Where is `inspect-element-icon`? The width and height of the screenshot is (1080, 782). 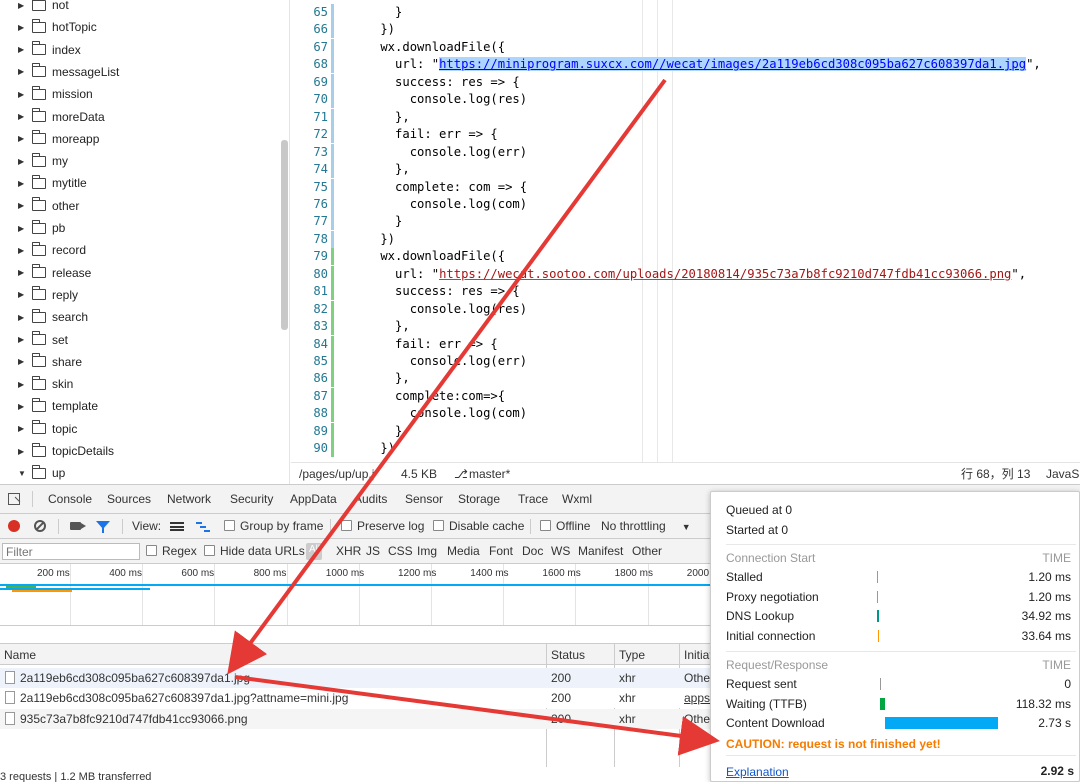
inspect-element-icon is located at coordinates (14, 499).